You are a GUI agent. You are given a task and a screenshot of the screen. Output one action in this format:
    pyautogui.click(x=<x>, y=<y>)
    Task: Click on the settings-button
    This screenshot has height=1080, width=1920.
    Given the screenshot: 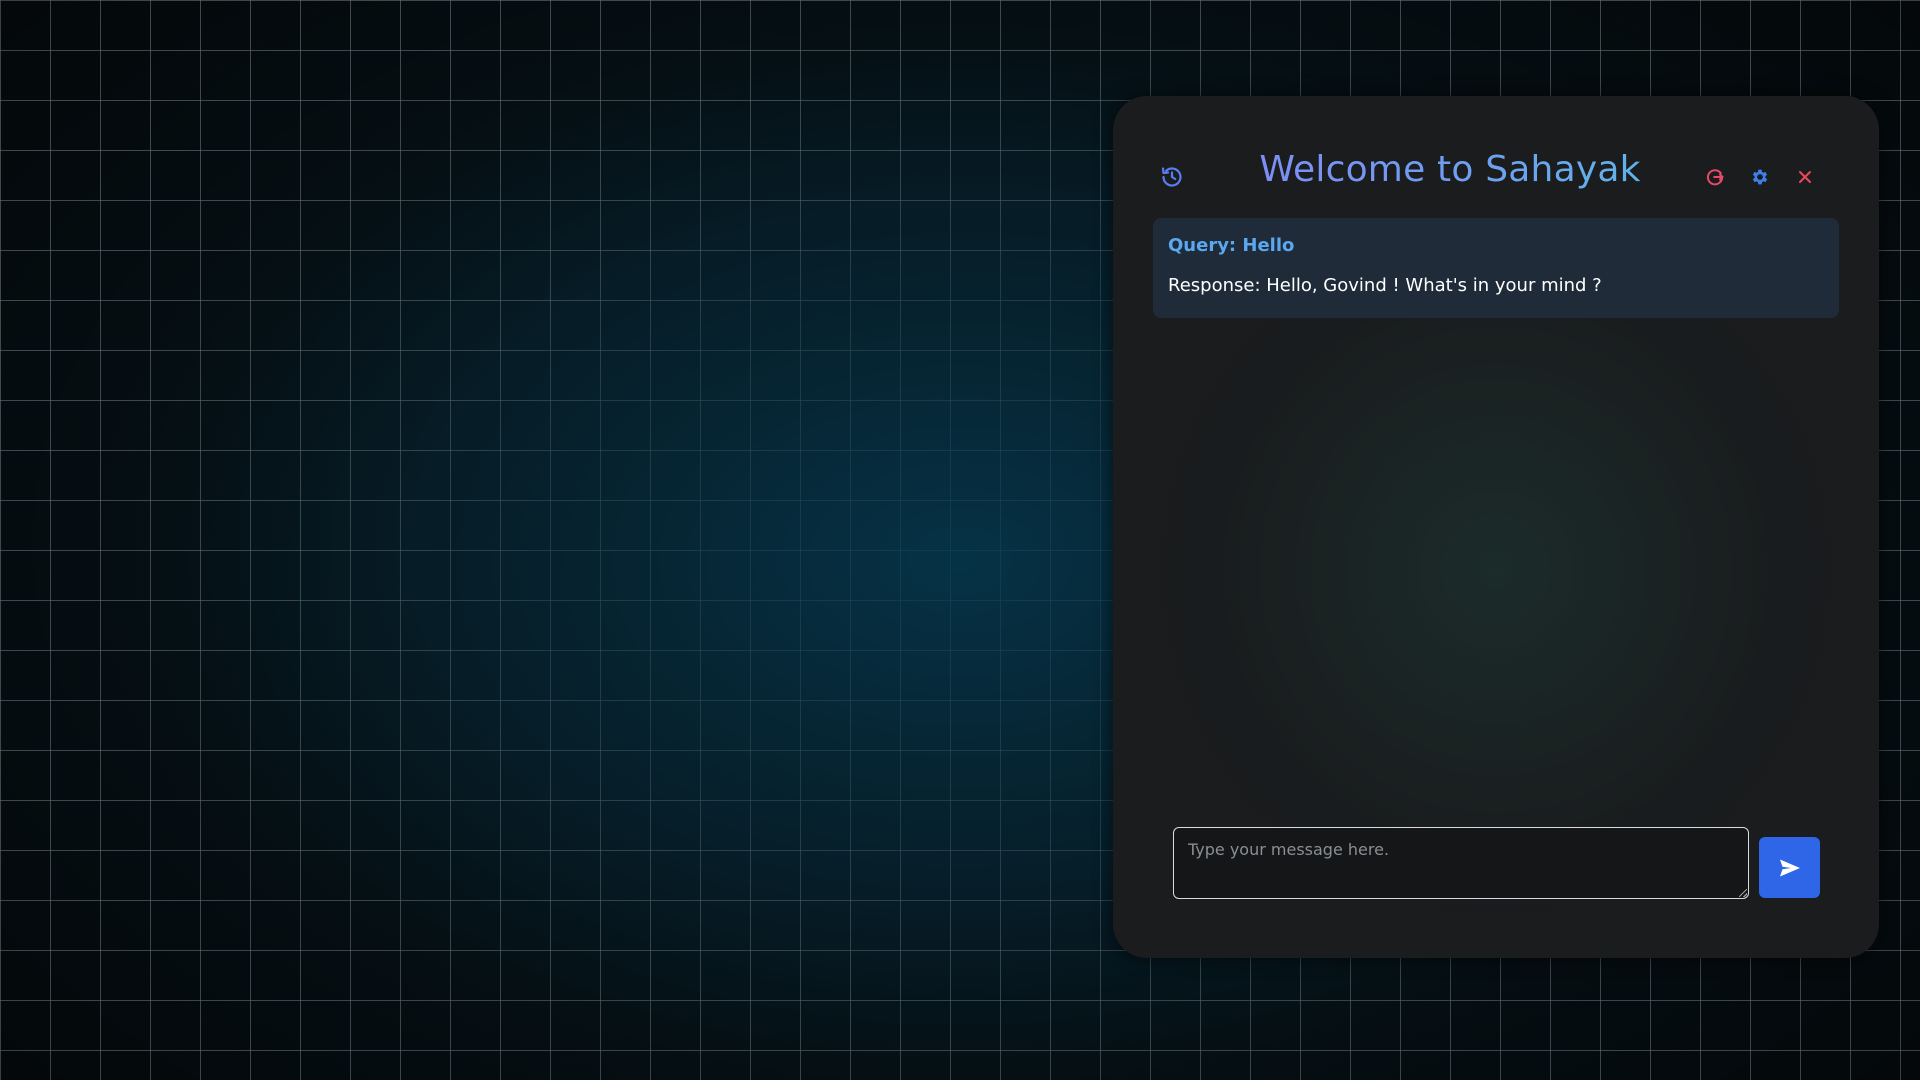 What is the action you would take?
    pyautogui.click(x=1760, y=177)
    